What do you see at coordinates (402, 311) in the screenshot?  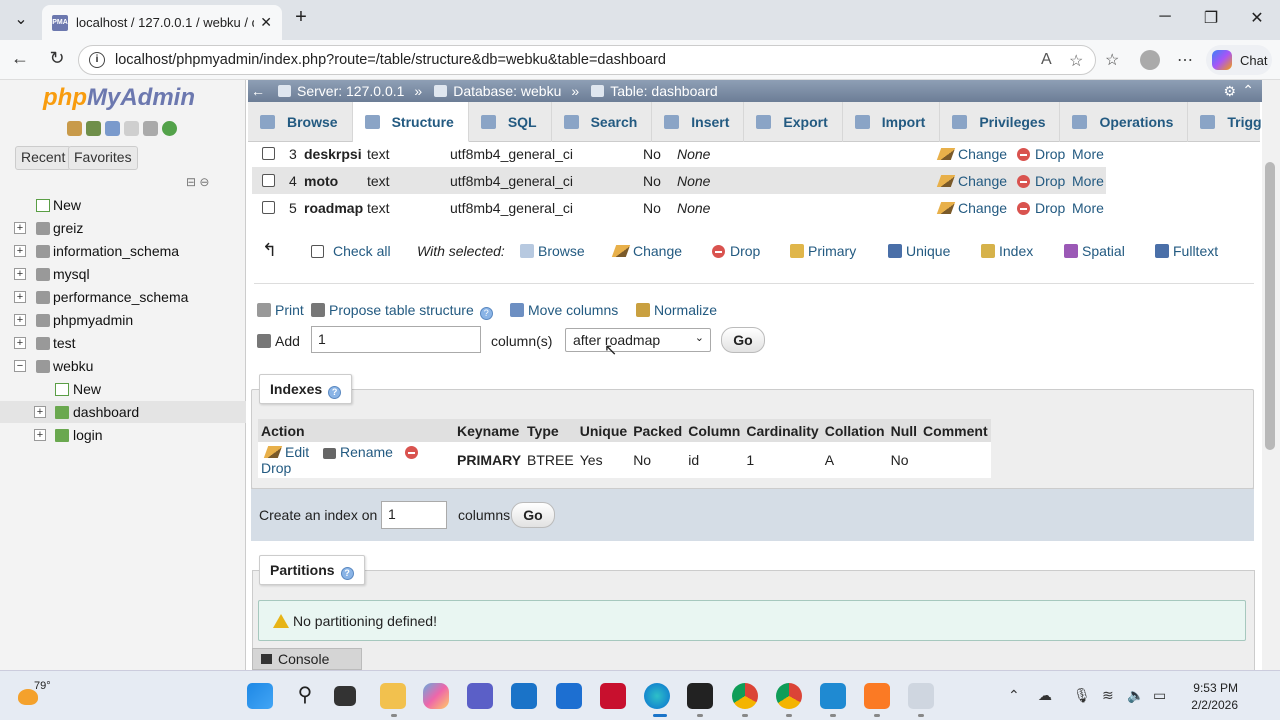 I see `propose-structure-link: Propose table structure?` at bounding box center [402, 311].